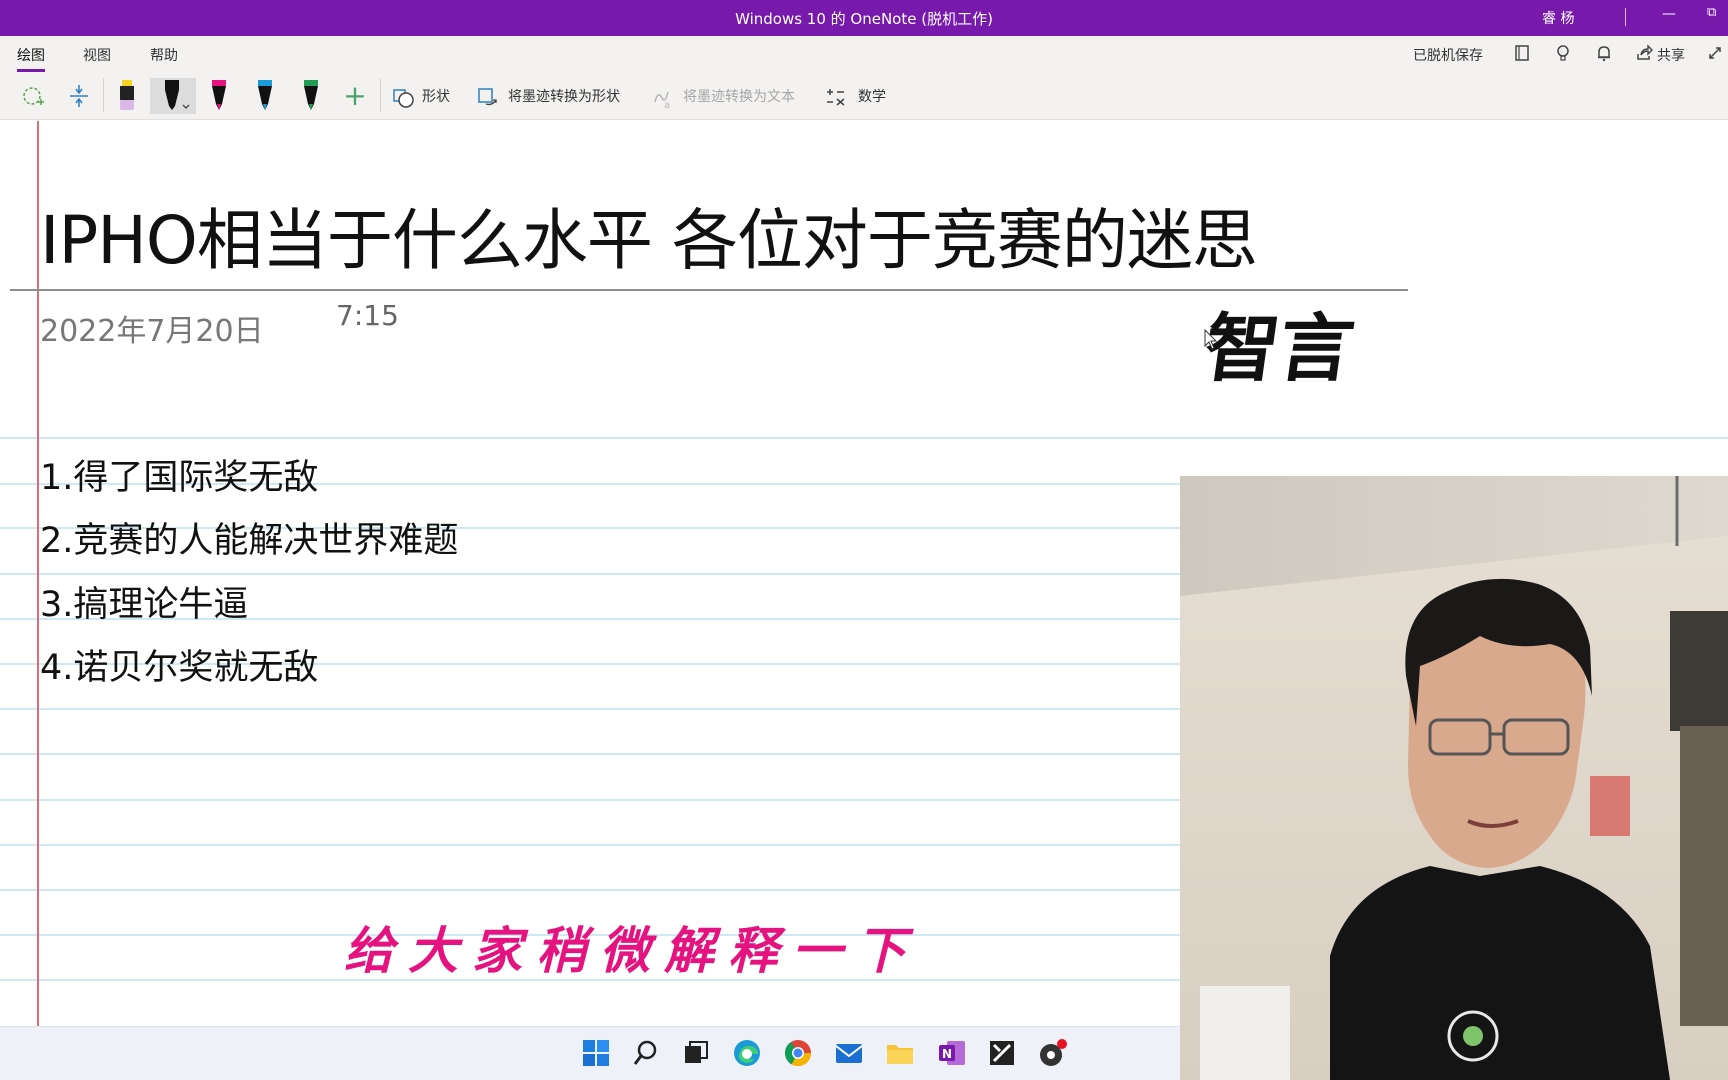 This screenshot has width=1728, height=1080. What do you see at coordinates (31, 58) in the screenshot?
I see `tab-draw: 绘图` at bounding box center [31, 58].